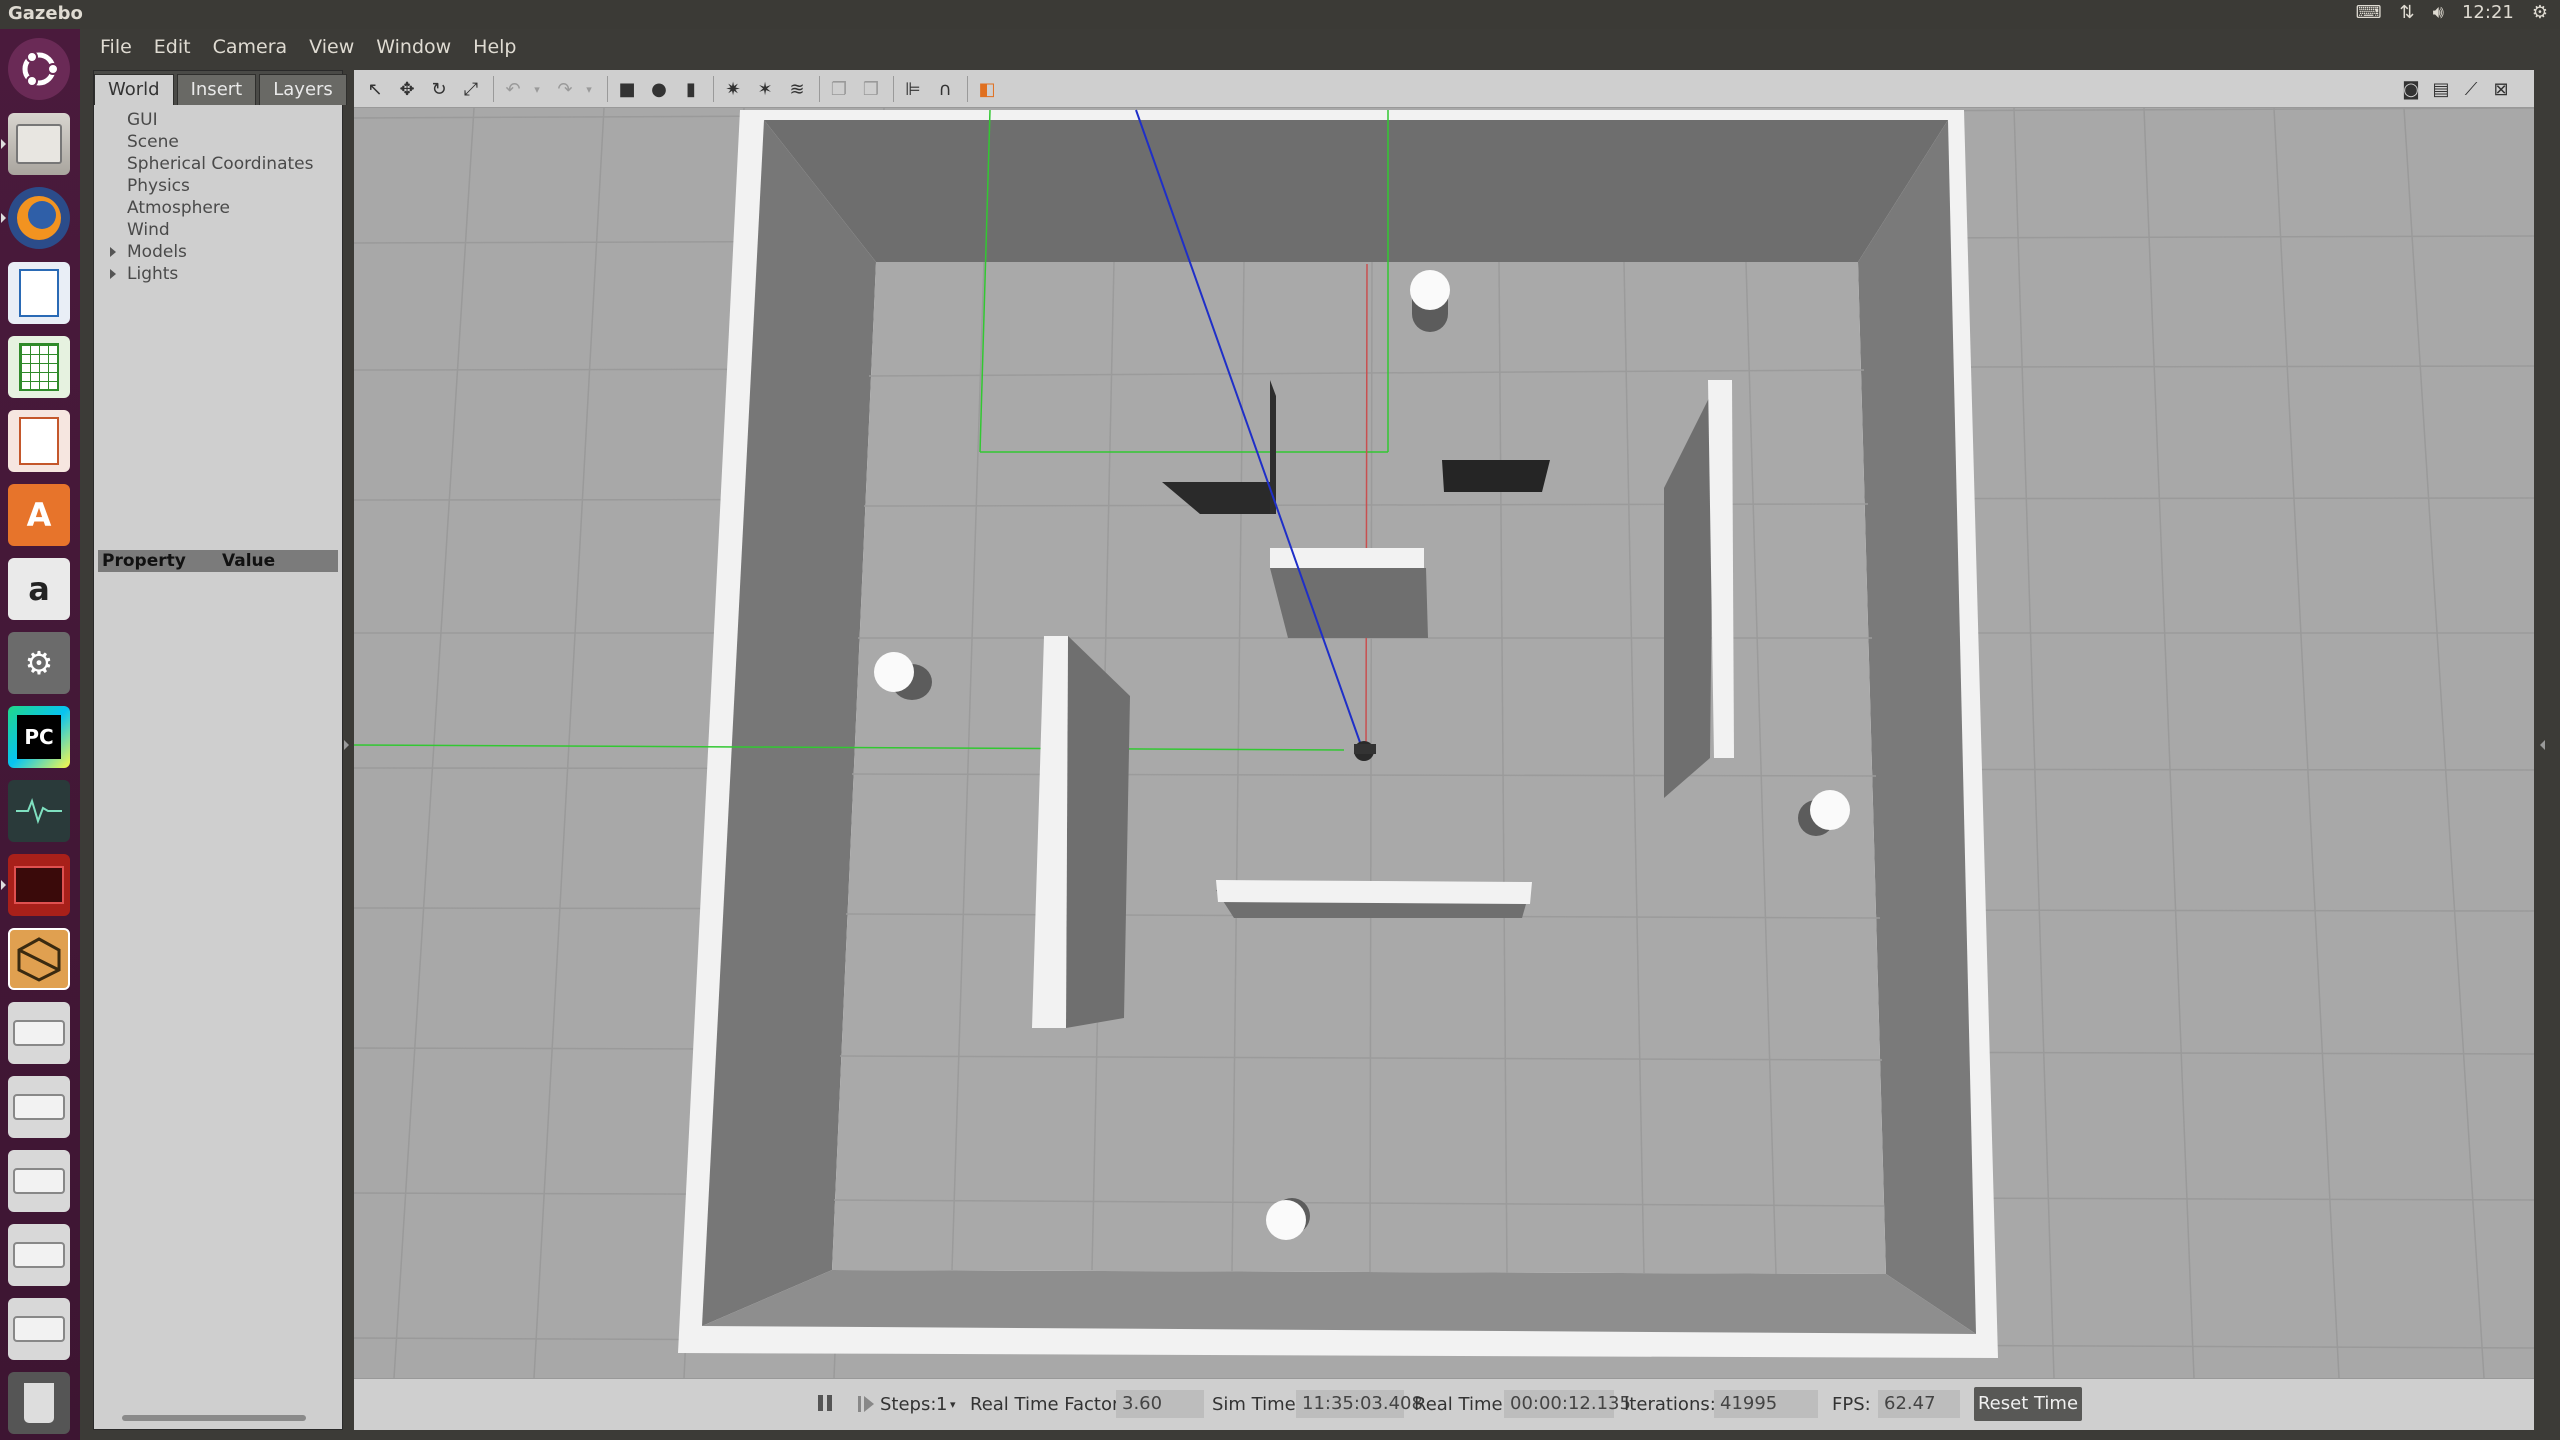 The image size is (2560, 1440). I want to click on box-shape-icon: ■, so click(627, 89).